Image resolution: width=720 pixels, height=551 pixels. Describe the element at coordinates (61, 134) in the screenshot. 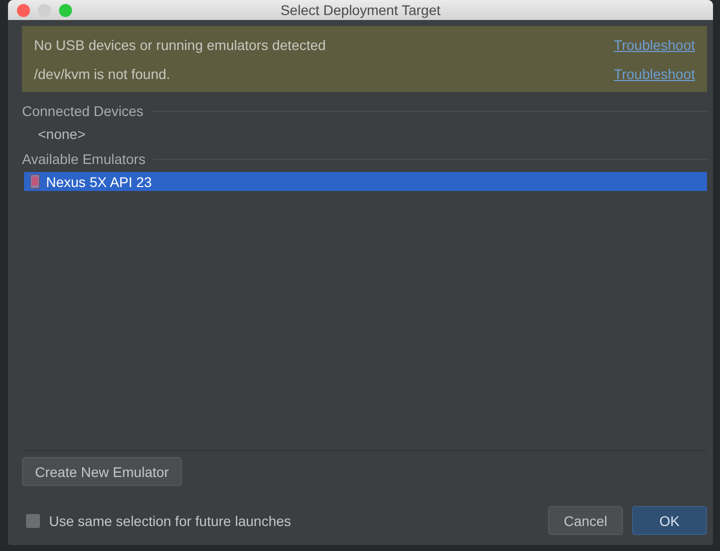

I see `empty-list-text: <none>` at that location.